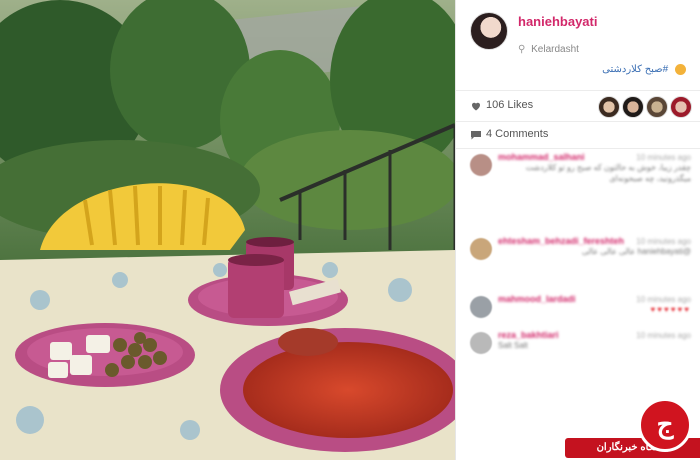  Describe the element at coordinates (476, 106) in the screenshot. I see `heart-icon` at that location.